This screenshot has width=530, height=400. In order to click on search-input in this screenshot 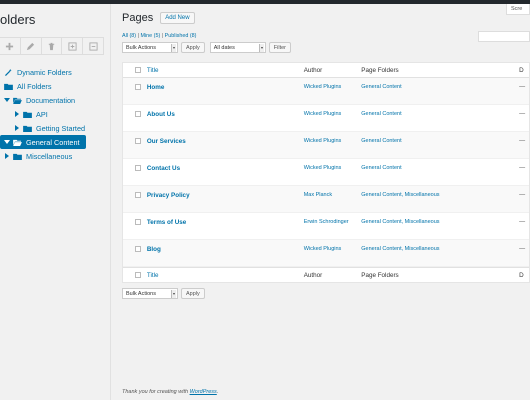, I will do `click(504, 36)`.